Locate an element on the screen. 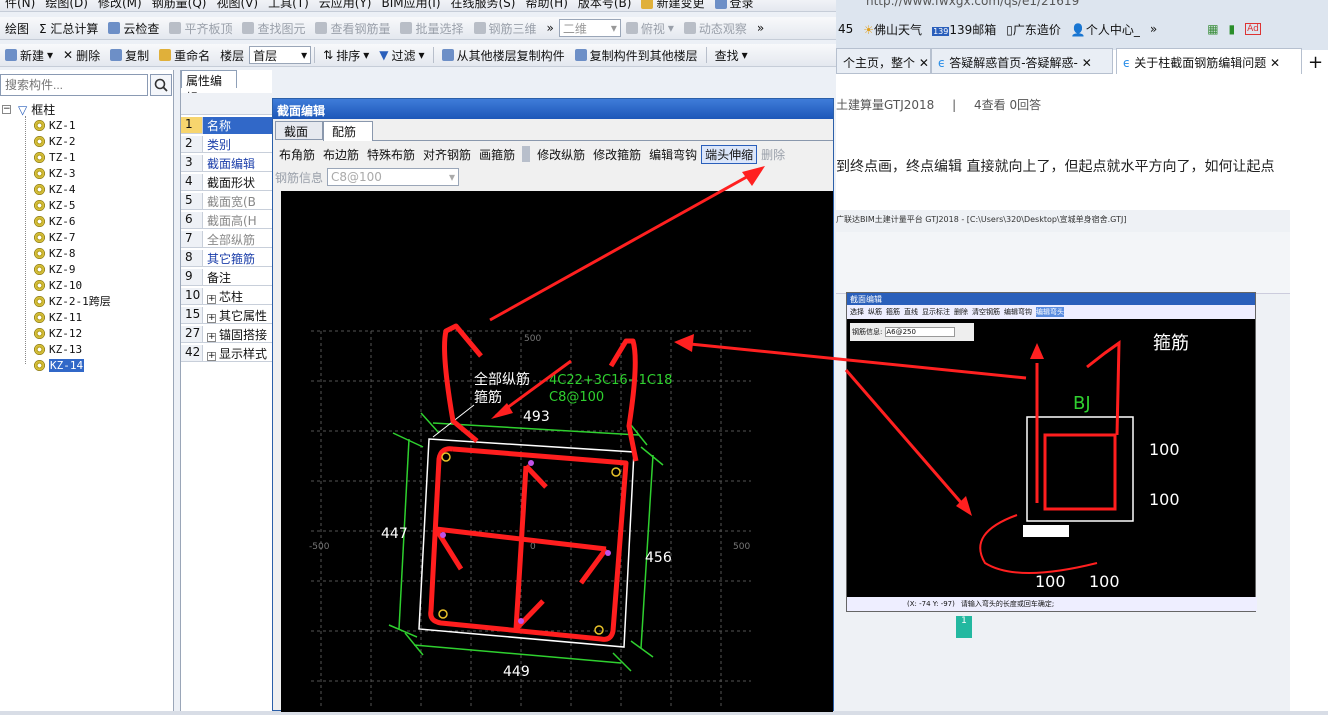 The height and width of the screenshot is (715, 1328). tree-item: KZ-9 is located at coordinates (55, 269).